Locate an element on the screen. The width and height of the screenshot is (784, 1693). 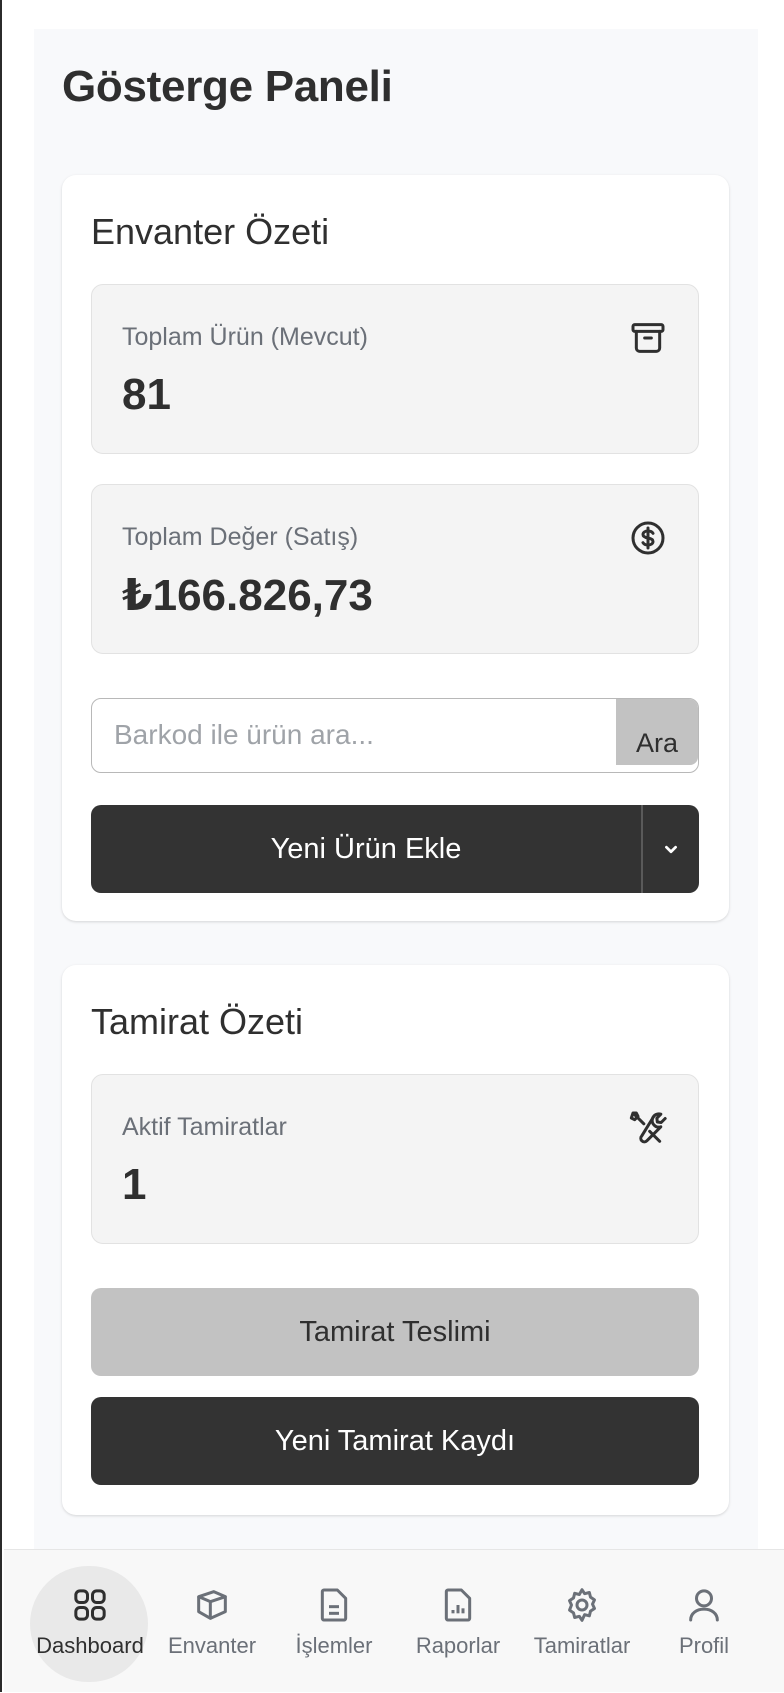
nav-label-transactions: İşlemler is located at coordinates (334, 1645).